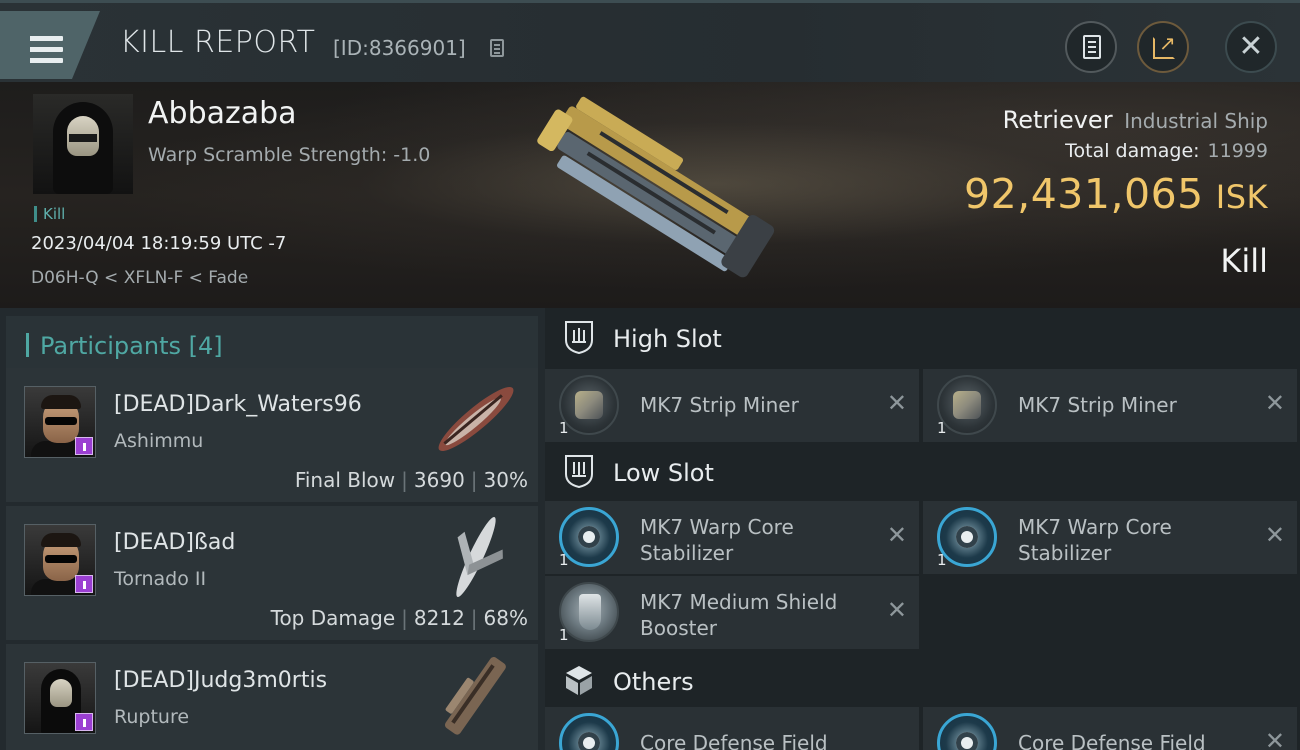 The image size is (1300, 750). I want to click on ship-class: Industrial Ship, so click(1196, 121).